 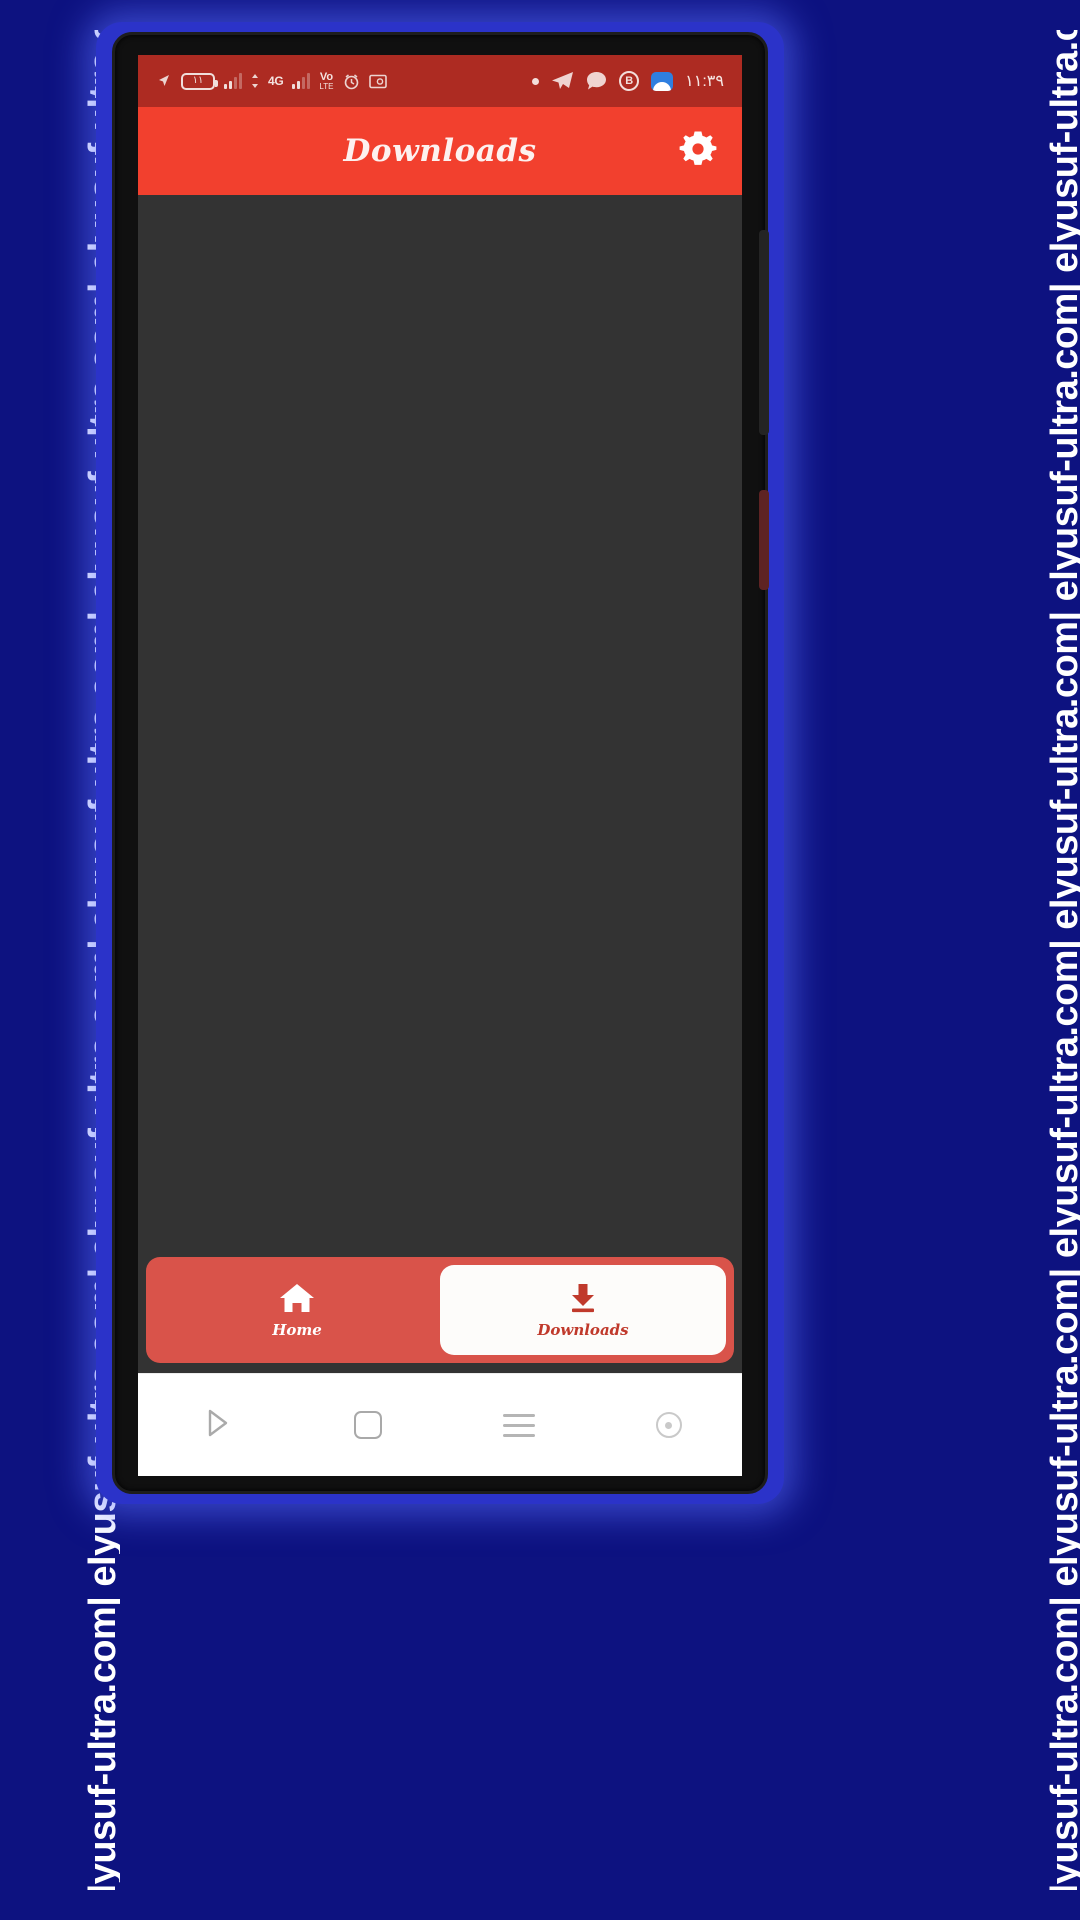 I want to click on recents-button, so click(x=518, y=1425).